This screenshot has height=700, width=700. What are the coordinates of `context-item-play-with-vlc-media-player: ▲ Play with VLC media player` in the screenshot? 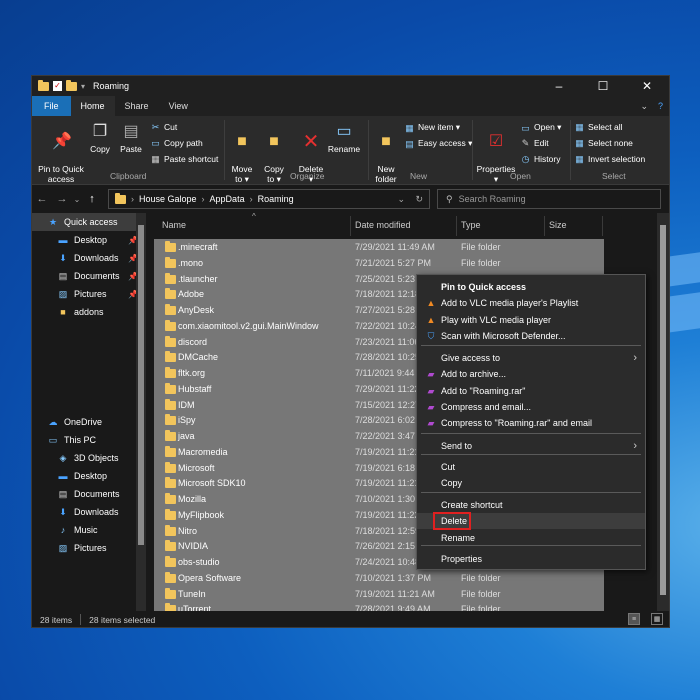 It's located at (531, 320).